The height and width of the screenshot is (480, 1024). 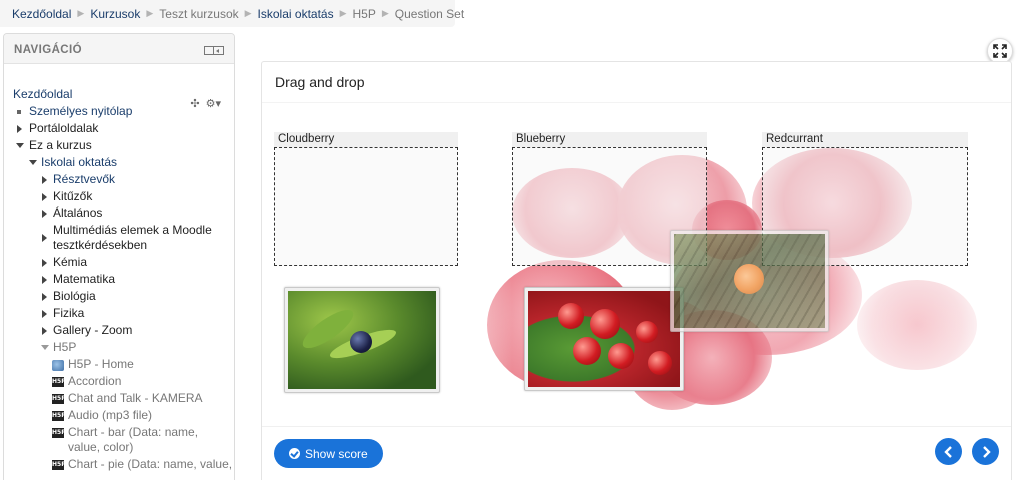 What do you see at coordinates (73, 196) in the screenshot?
I see `nav-item-label: Kitűzők` at bounding box center [73, 196].